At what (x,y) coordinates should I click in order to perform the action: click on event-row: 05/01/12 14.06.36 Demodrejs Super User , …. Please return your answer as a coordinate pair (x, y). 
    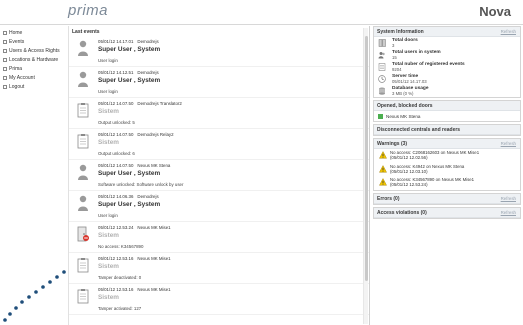
    Looking at the image, I should click on (219, 206).